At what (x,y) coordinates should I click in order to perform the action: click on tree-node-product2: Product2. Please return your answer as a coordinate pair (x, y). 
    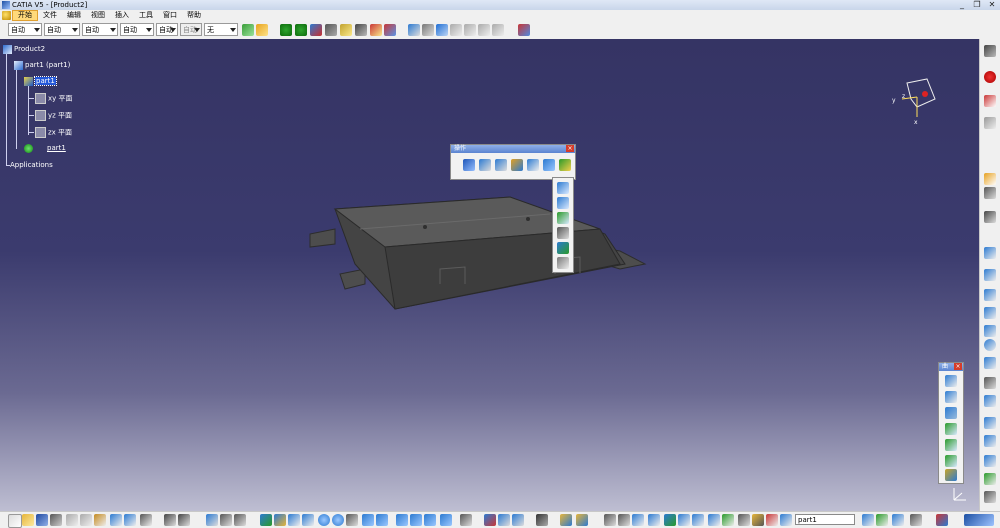
    Looking at the image, I should click on (24, 49).